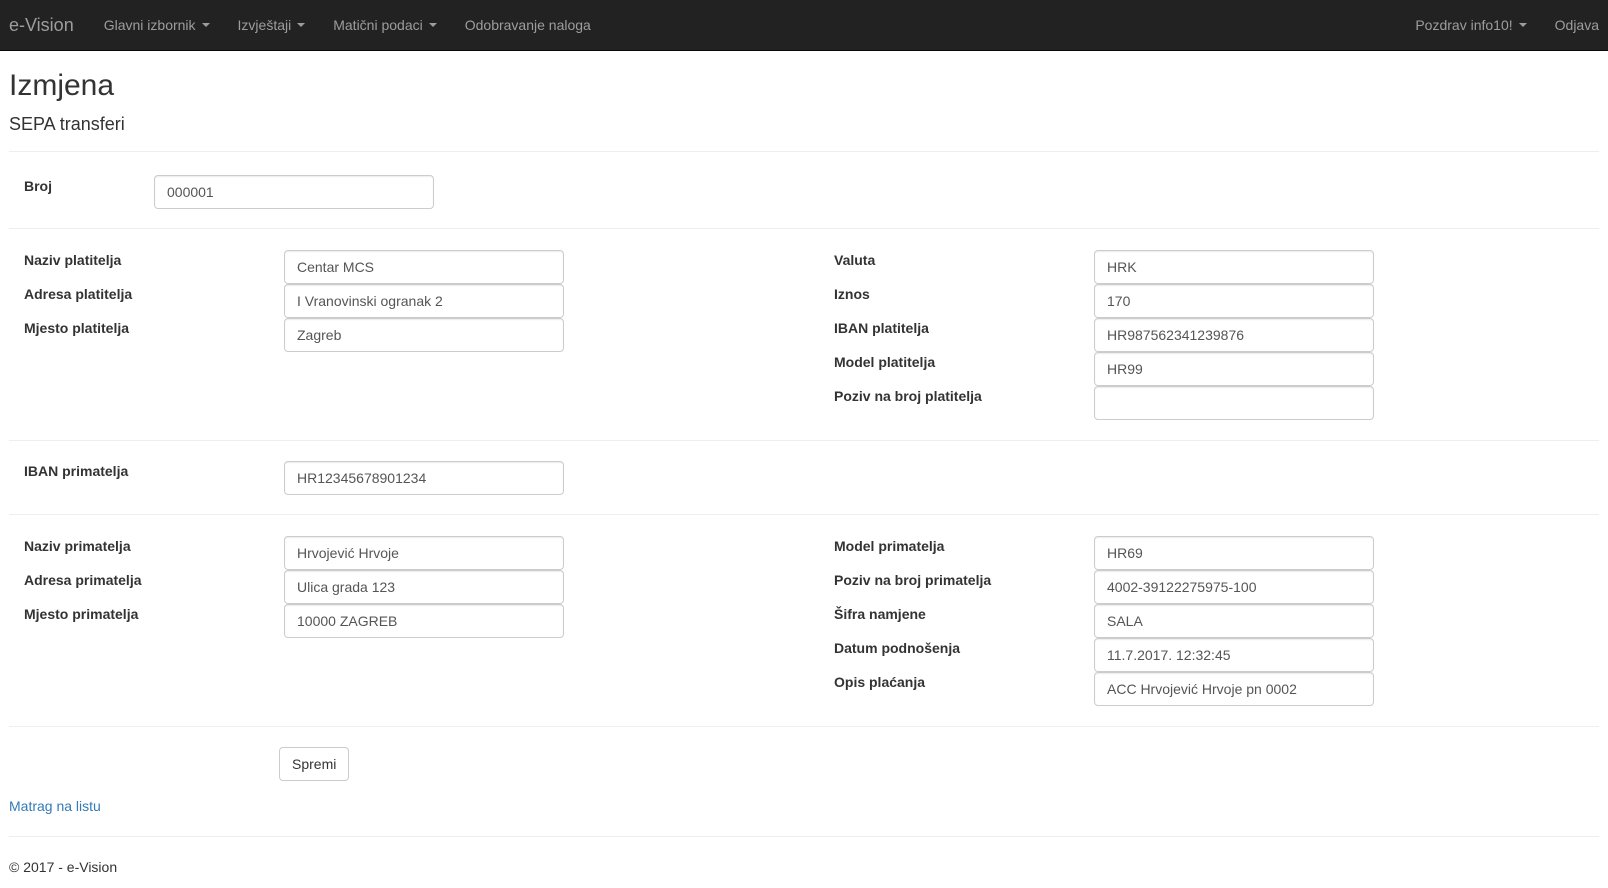 The width and height of the screenshot is (1608, 888). Describe the element at coordinates (264, 25) in the screenshot. I see `nav-label: Izvještaji` at that location.